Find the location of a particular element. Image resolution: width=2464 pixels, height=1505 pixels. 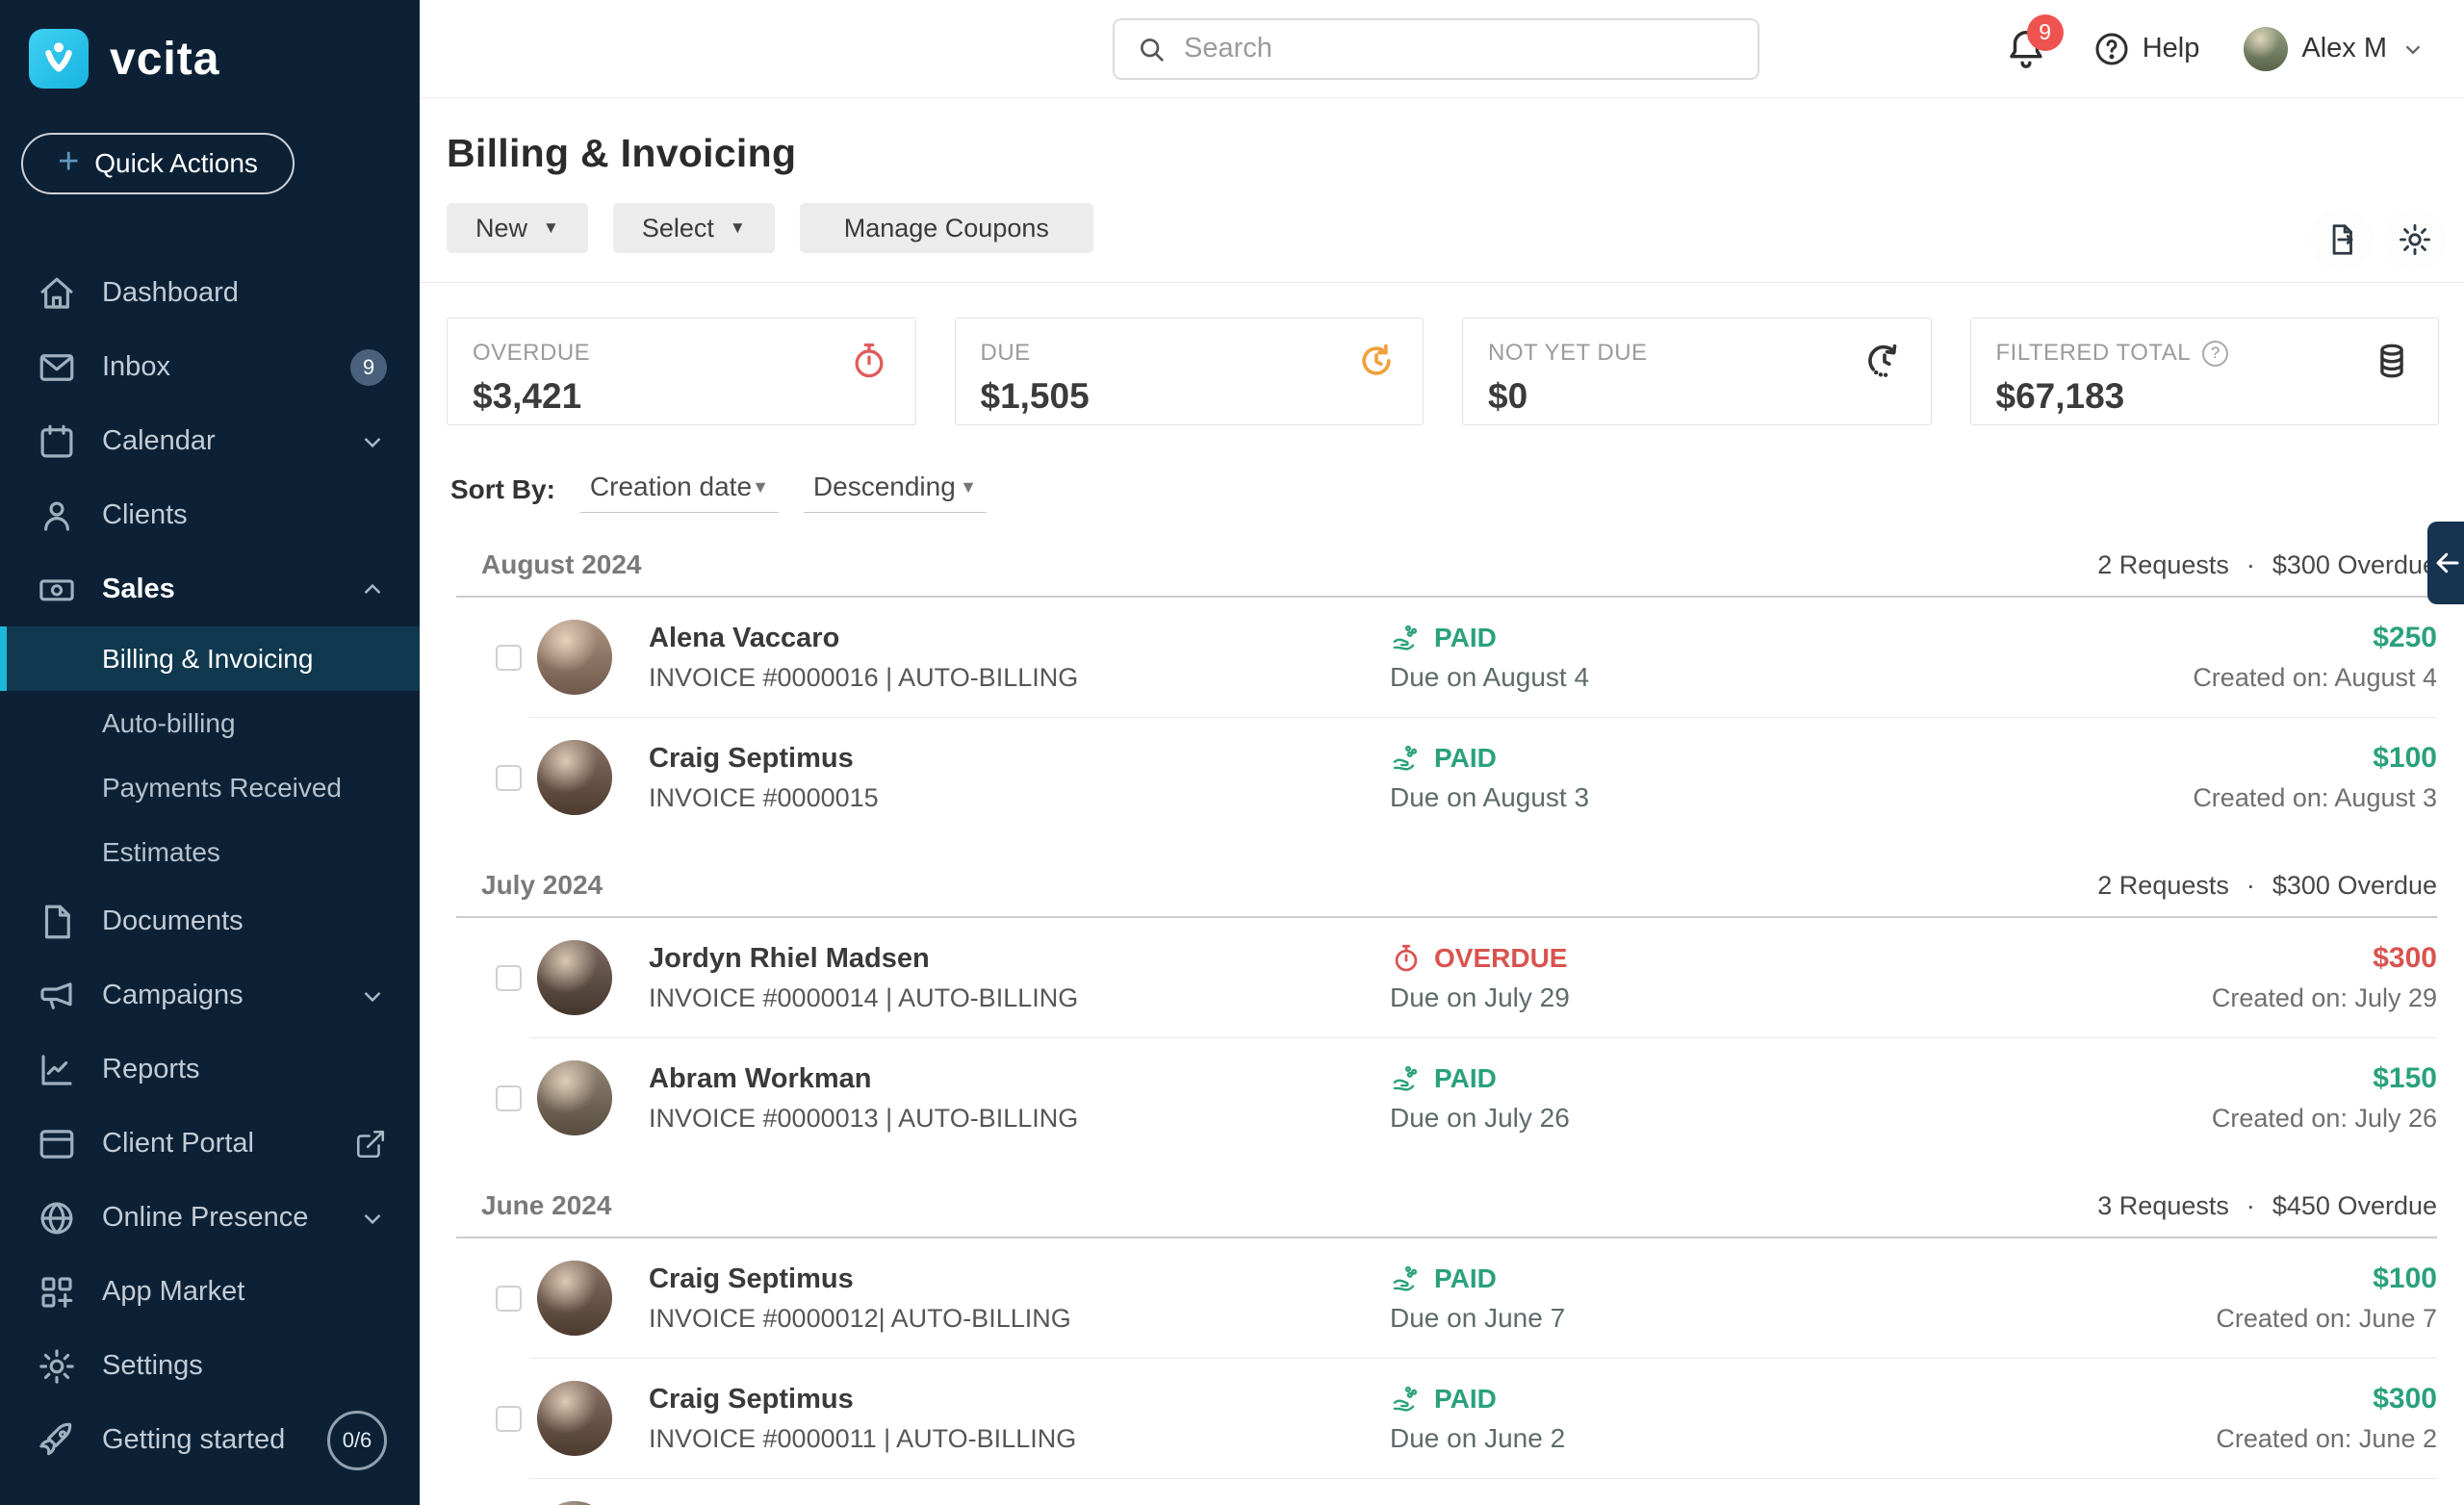

sidebar-item-label: Online Presence is located at coordinates (205, 1218).